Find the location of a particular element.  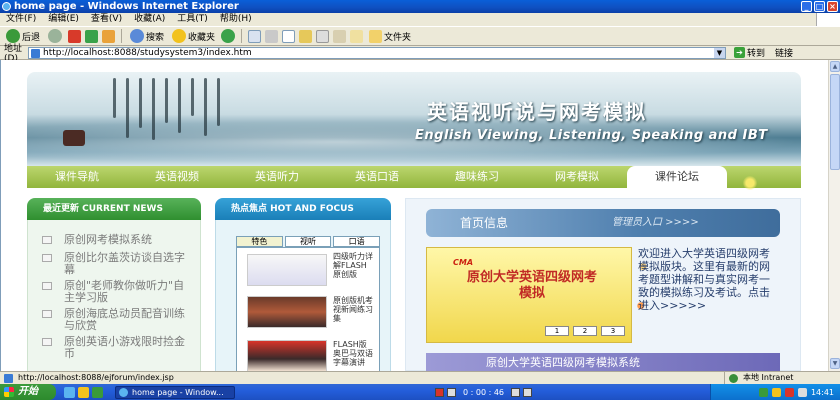

focus-caption: FLASH版奥巴马双语字幕演讲 is located at coordinates (353, 353).